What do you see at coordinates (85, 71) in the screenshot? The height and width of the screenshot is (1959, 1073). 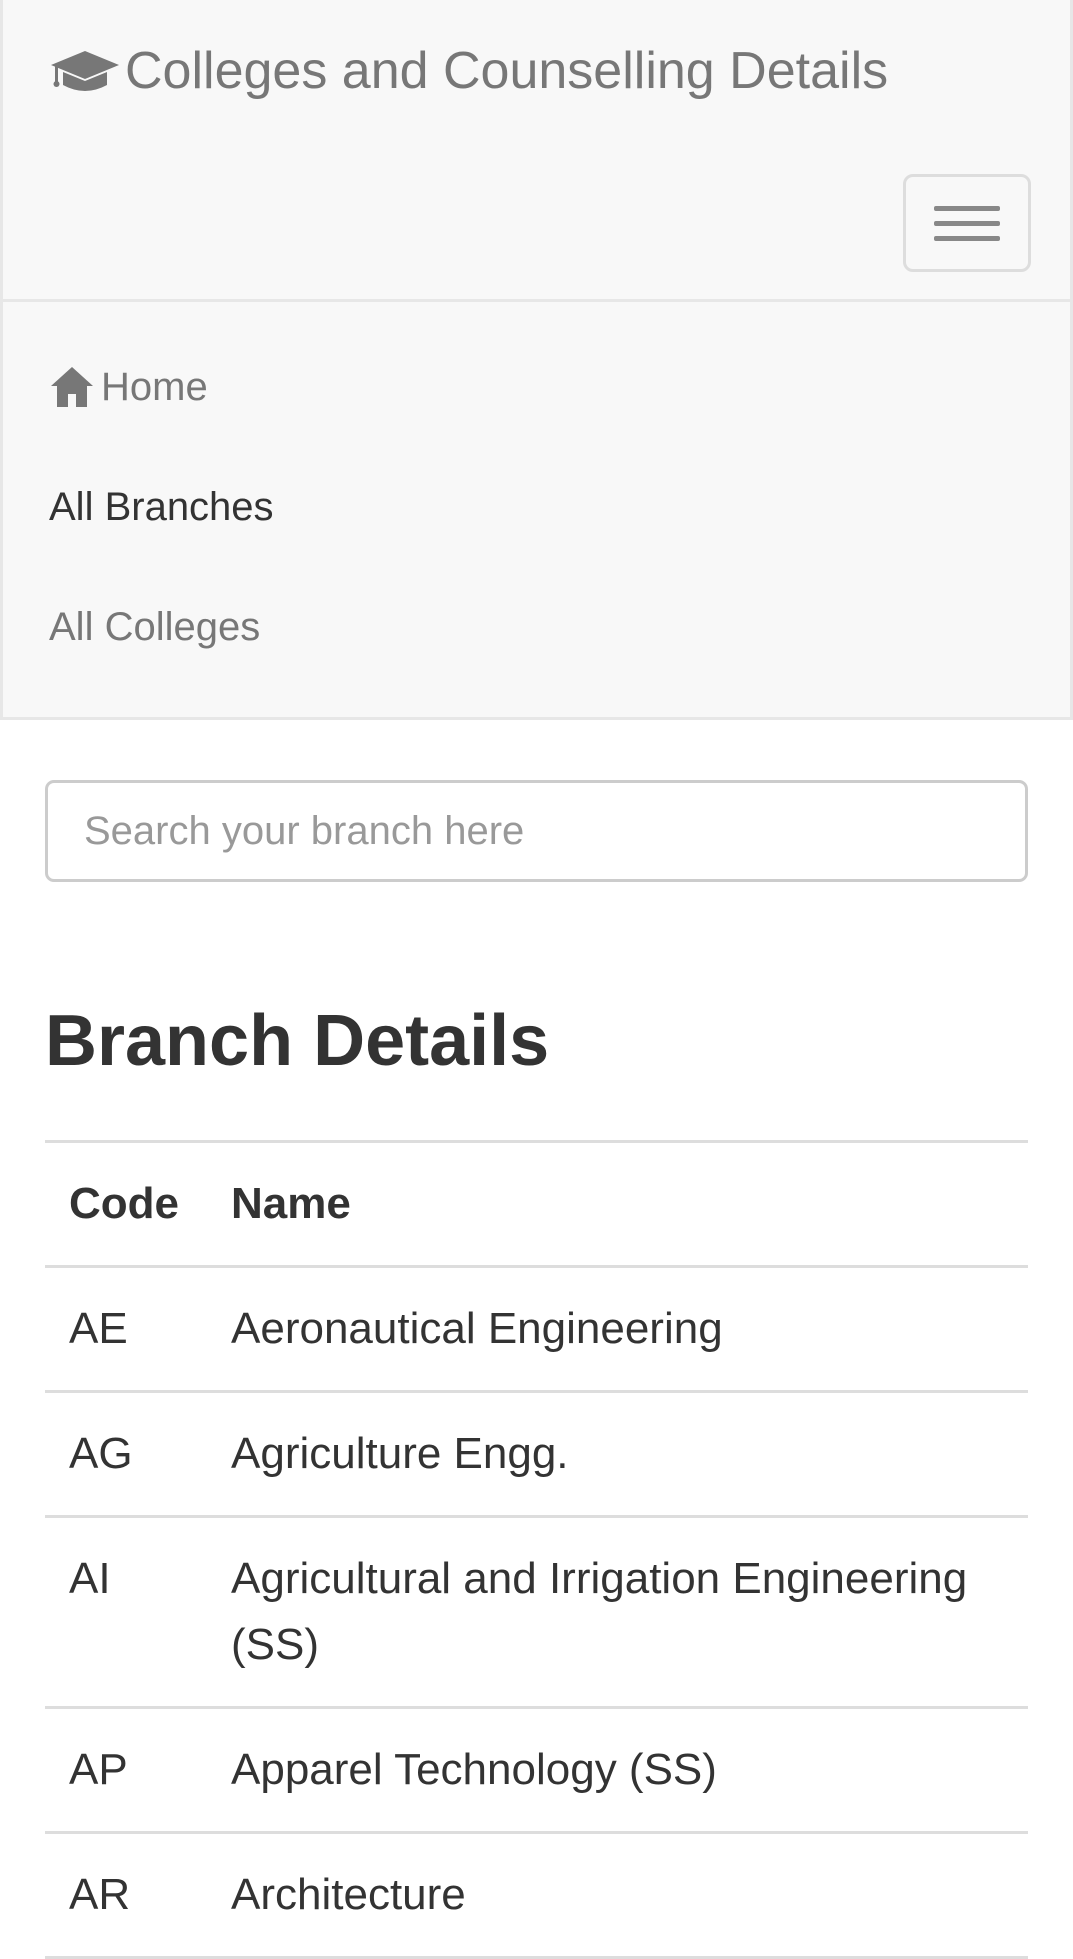 I see `graduation-cap-icon` at bounding box center [85, 71].